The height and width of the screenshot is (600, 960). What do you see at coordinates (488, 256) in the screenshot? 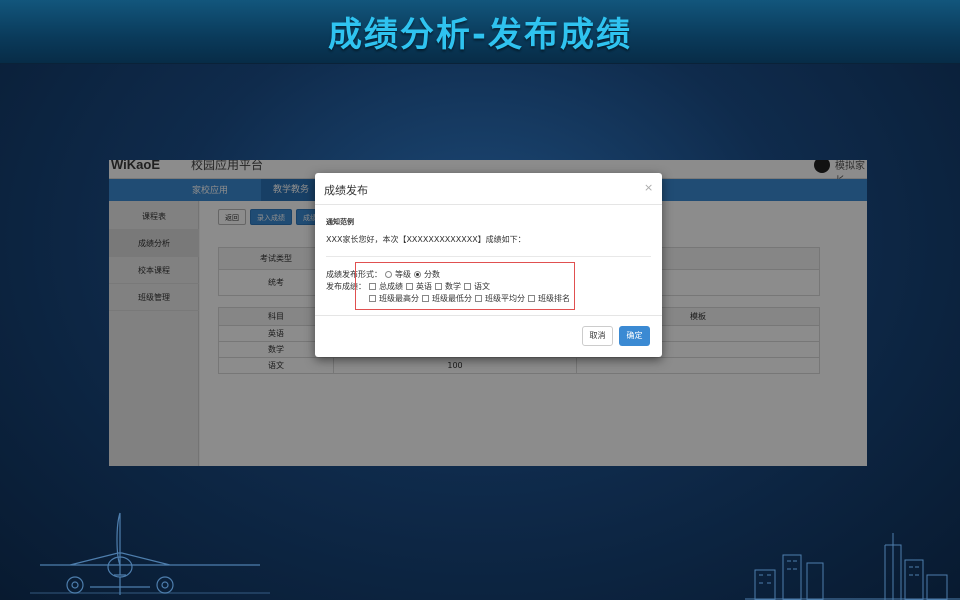
I see `divider` at bounding box center [488, 256].